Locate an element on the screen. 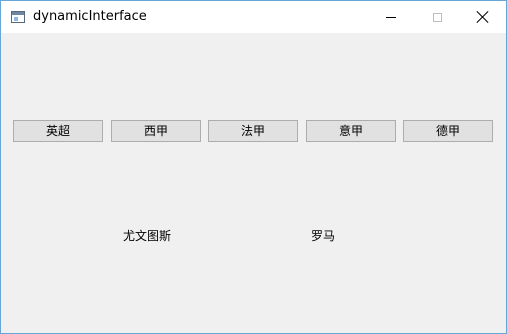  serie-a-button: 意甲 is located at coordinates (351, 131).